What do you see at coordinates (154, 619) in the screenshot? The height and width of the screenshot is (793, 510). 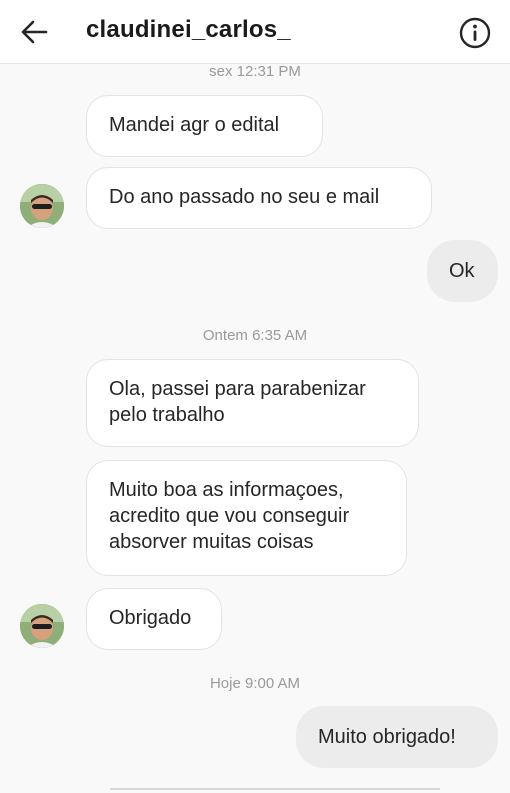 I see `message-bubble-incoming: Obrigado` at bounding box center [154, 619].